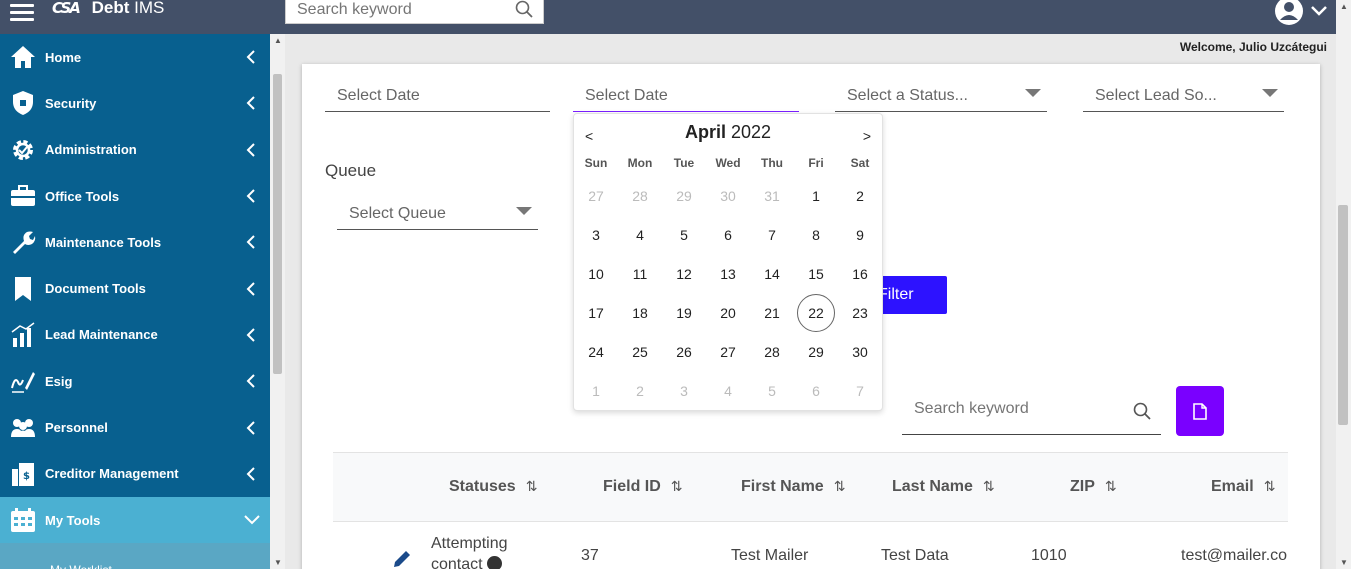  Describe the element at coordinates (860, 313) in the screenshot. I see `calendar-day: 23` at that location.